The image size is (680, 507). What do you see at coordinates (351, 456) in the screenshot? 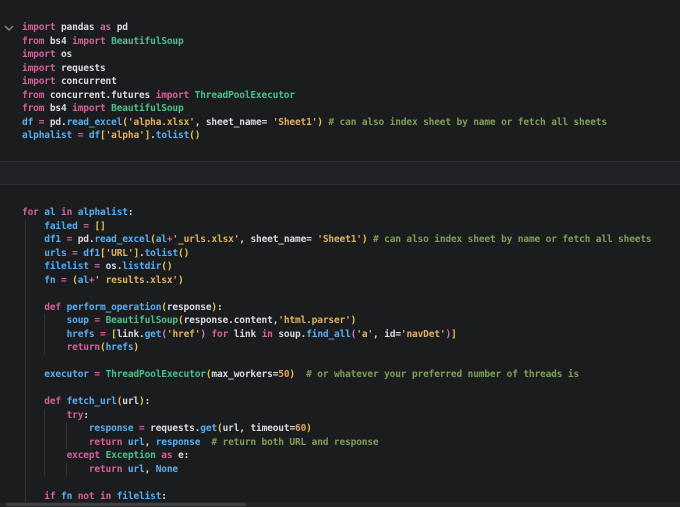
I see `code-line: except Exception as e:` at bounding box center [351, 456].